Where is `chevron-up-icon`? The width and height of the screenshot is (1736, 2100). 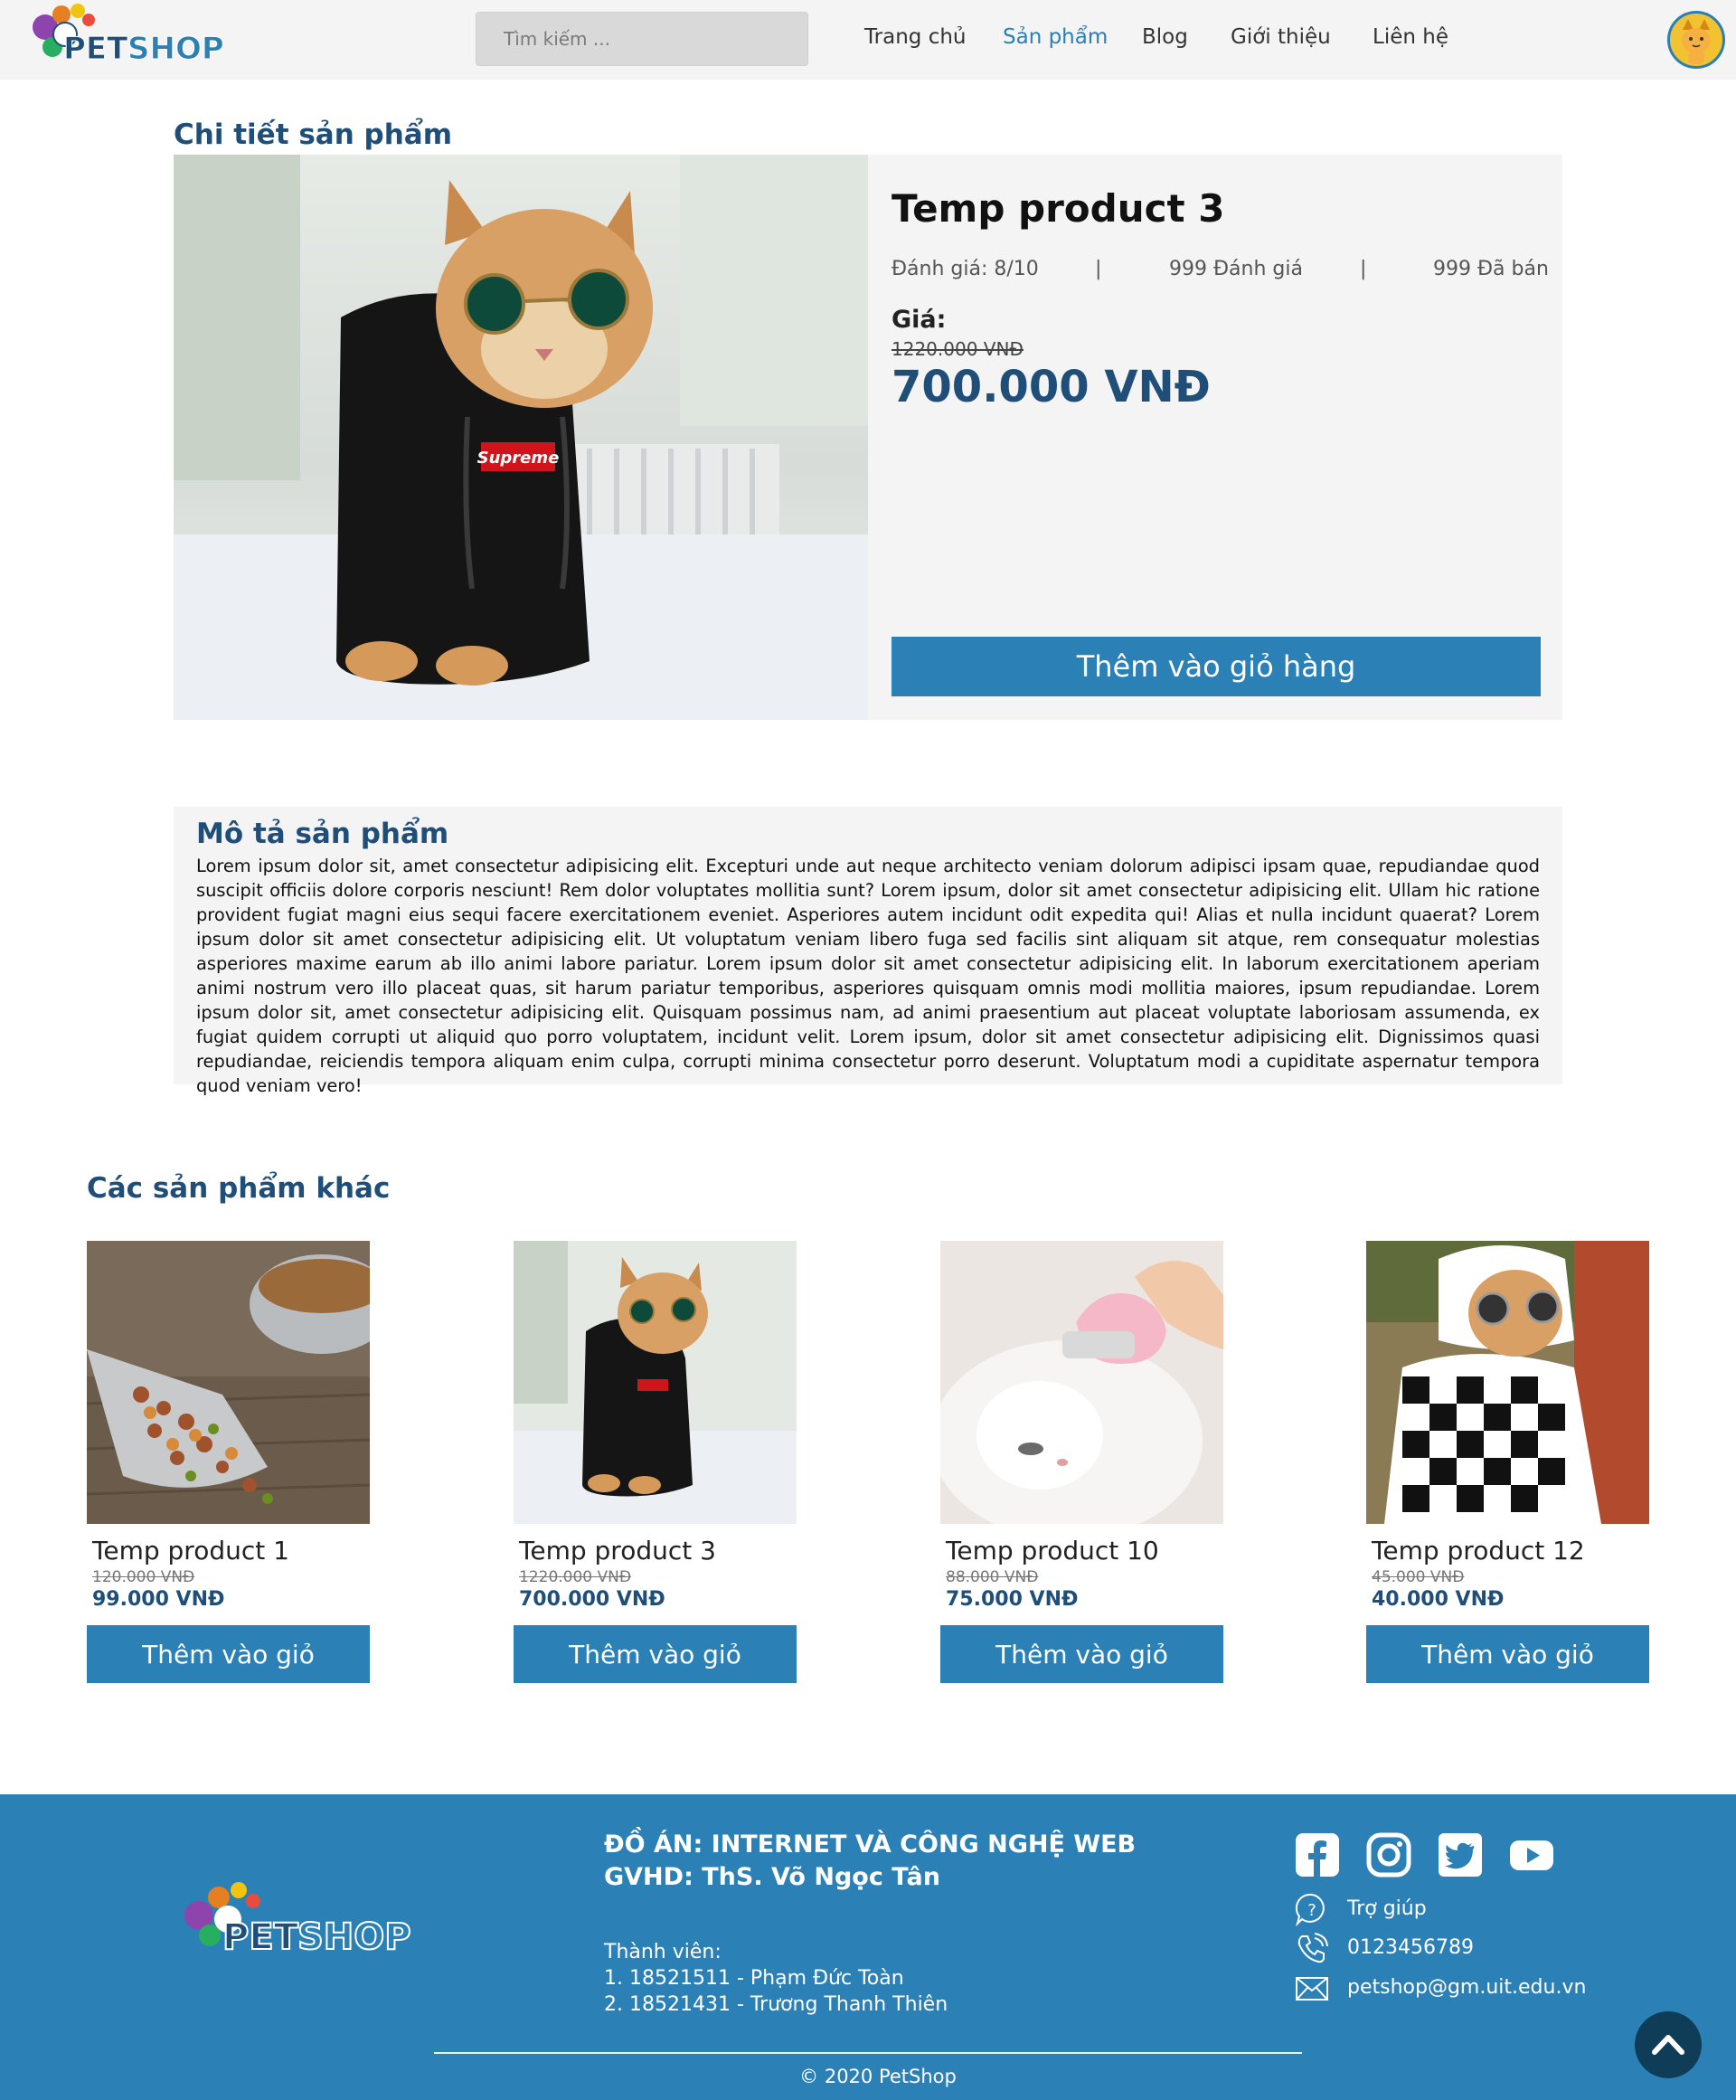 chevron-up-icon is located at coordinates (1668, 2045).